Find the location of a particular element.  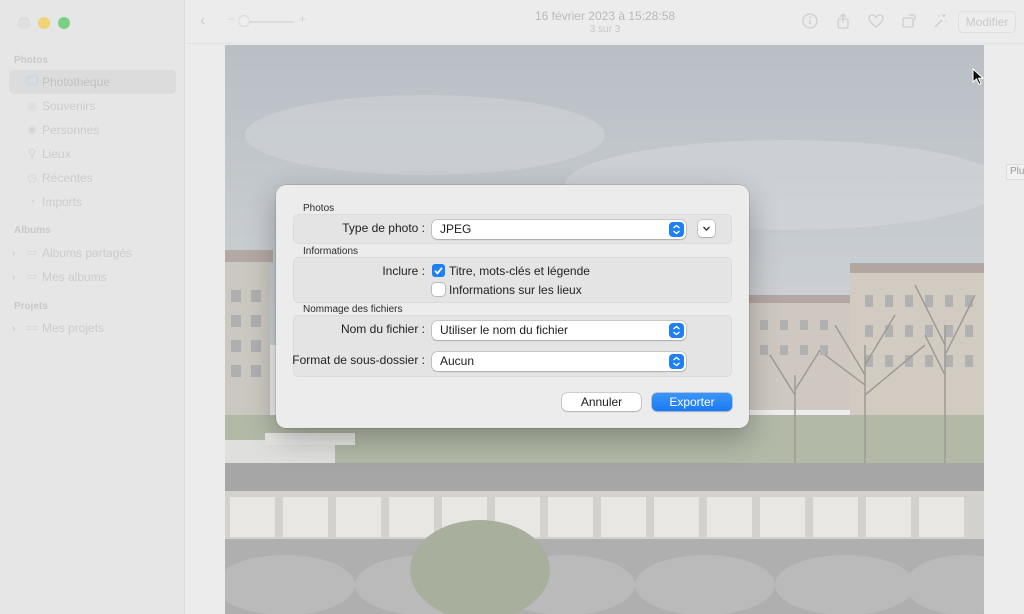

photos-section-title: Photos is located at coordinates (319, 208).